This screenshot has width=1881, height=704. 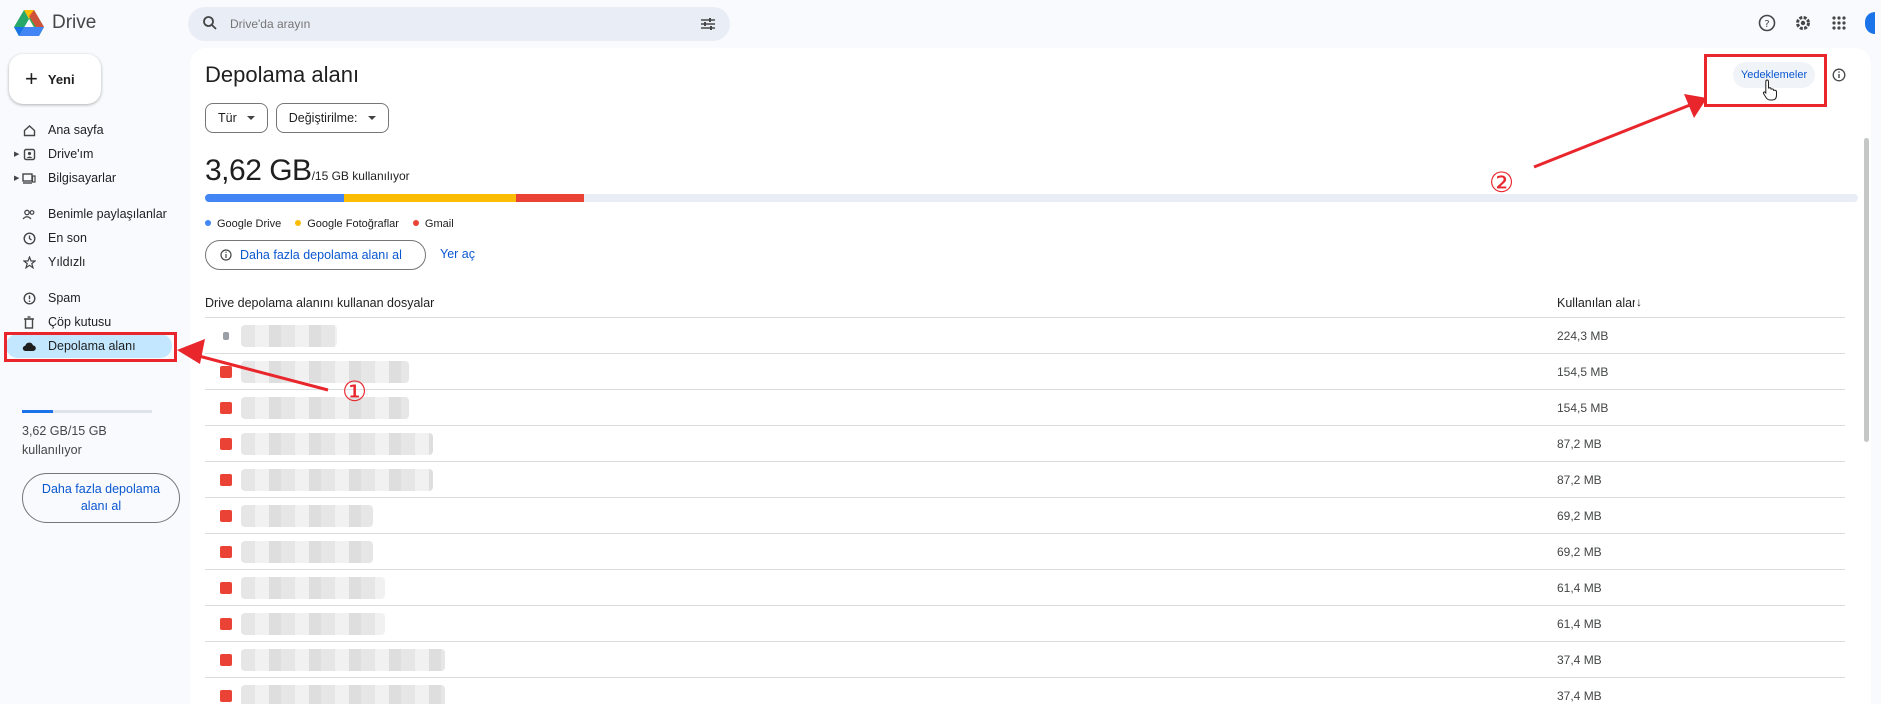 What do you see at coordinates (429, 198) in the screenshot?
I see `usage-segment-photos` at bounding box center [429, 198].